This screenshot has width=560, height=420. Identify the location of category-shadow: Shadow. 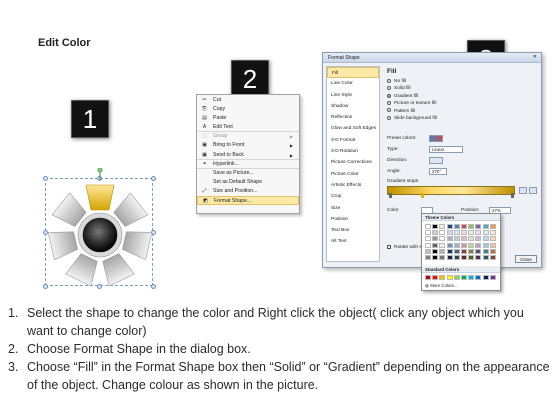
(353, 106).